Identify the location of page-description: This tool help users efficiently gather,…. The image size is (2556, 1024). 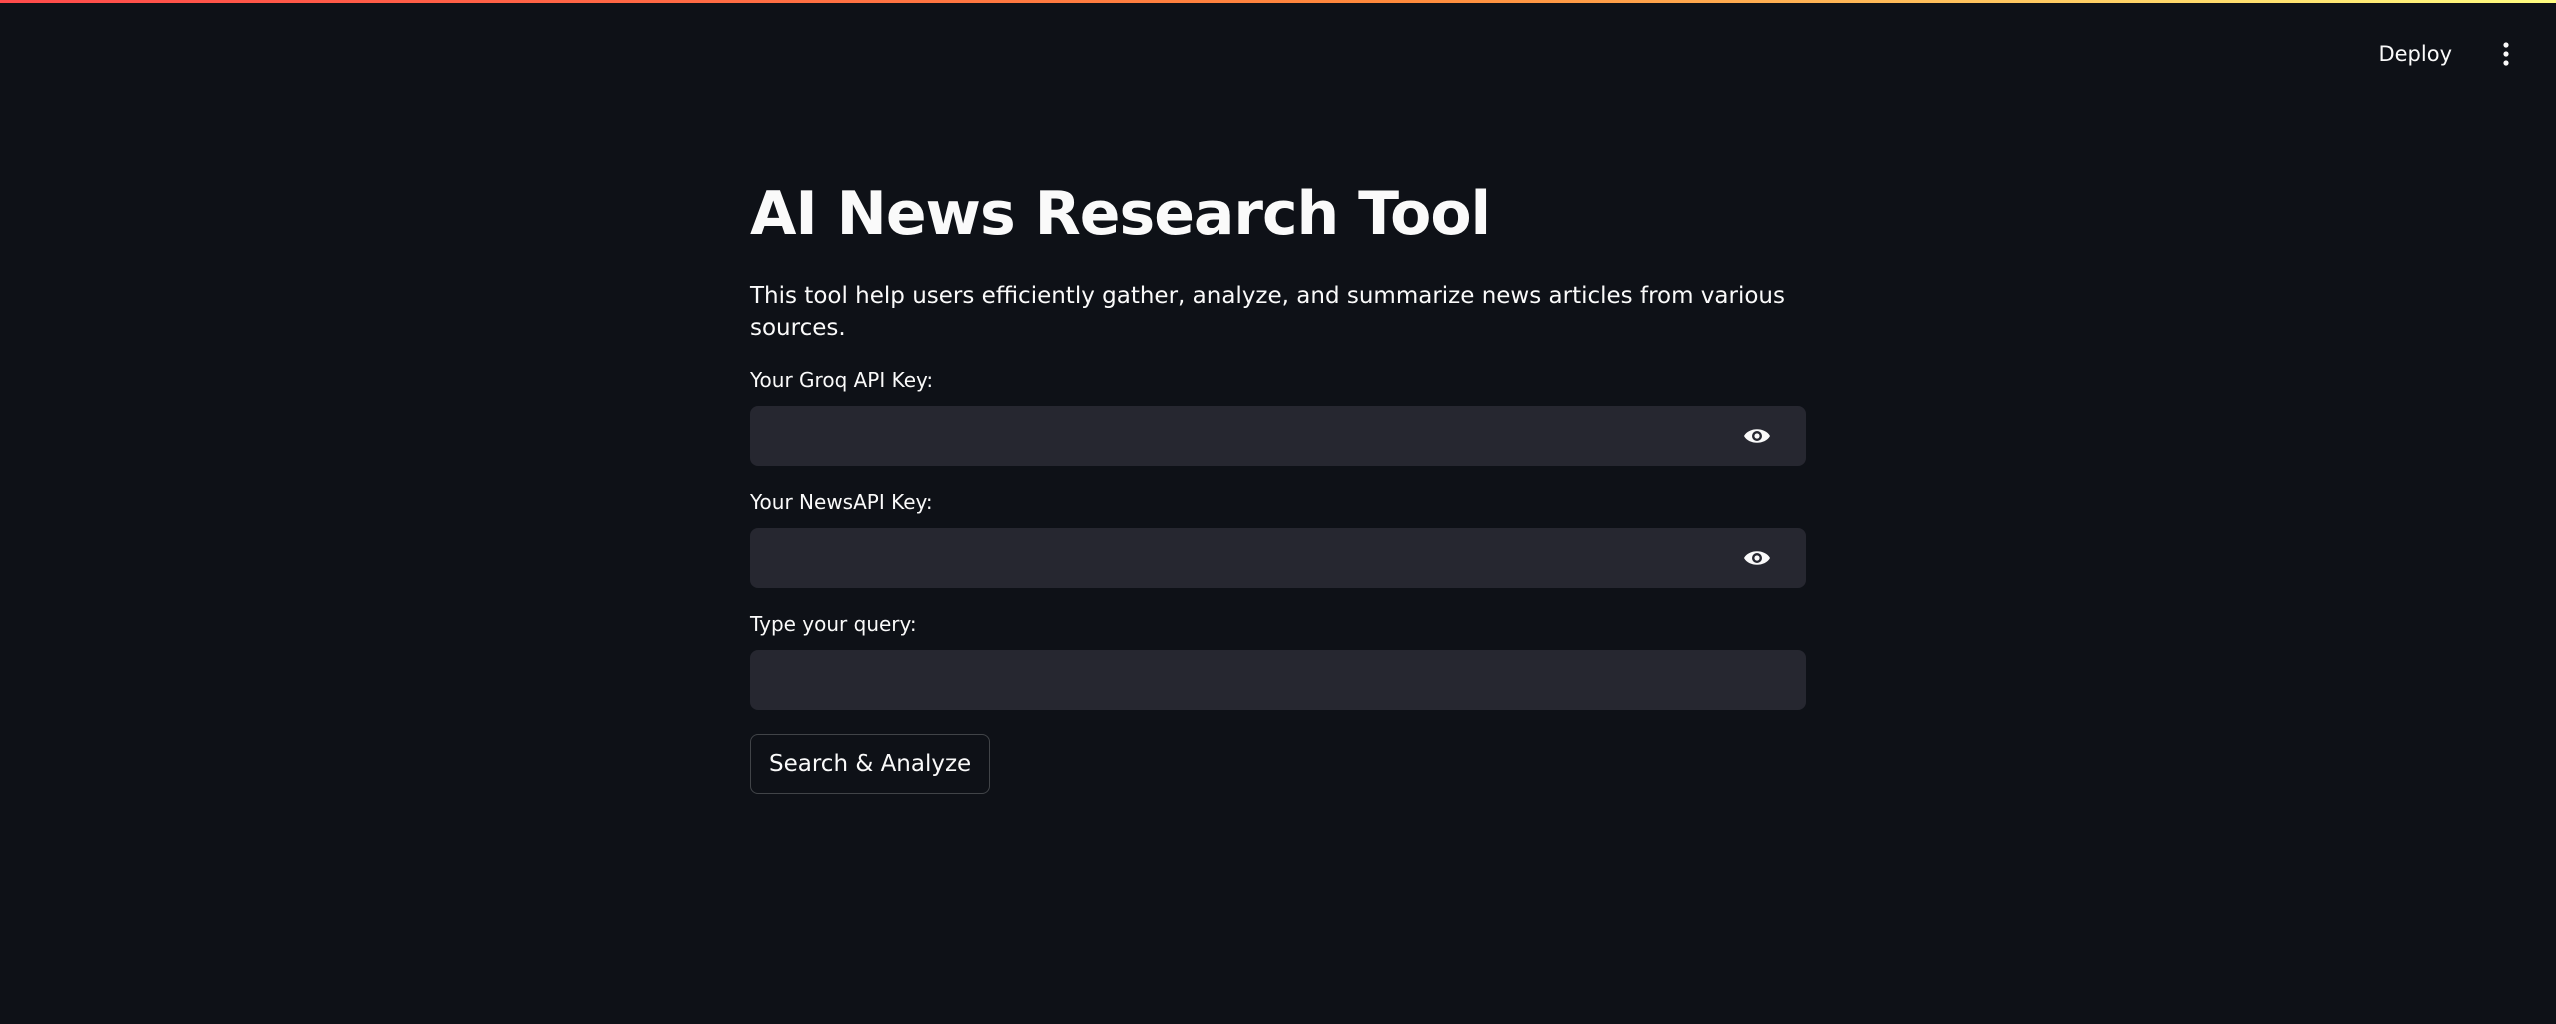
(1267, 312).